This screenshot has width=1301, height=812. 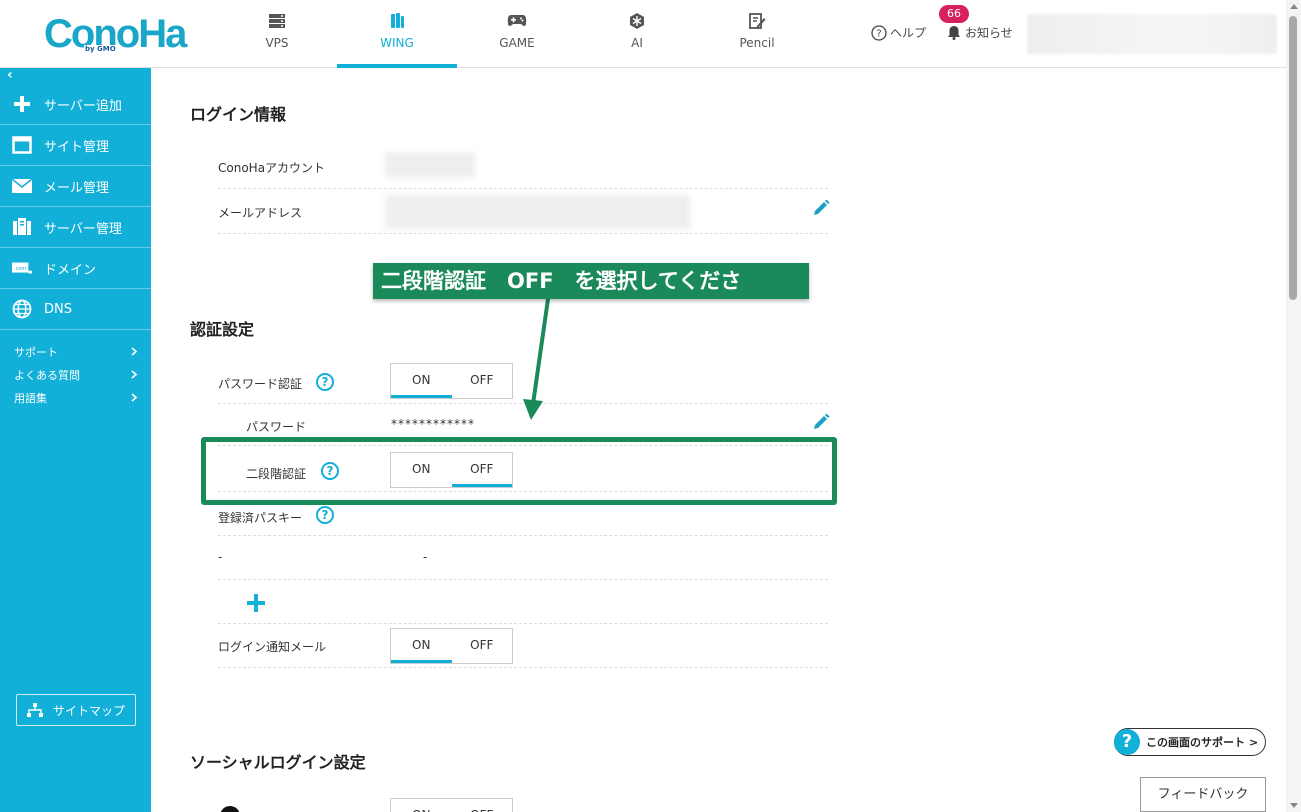 I want to click on topnav-game: GAME, so click(x=517, y=34).